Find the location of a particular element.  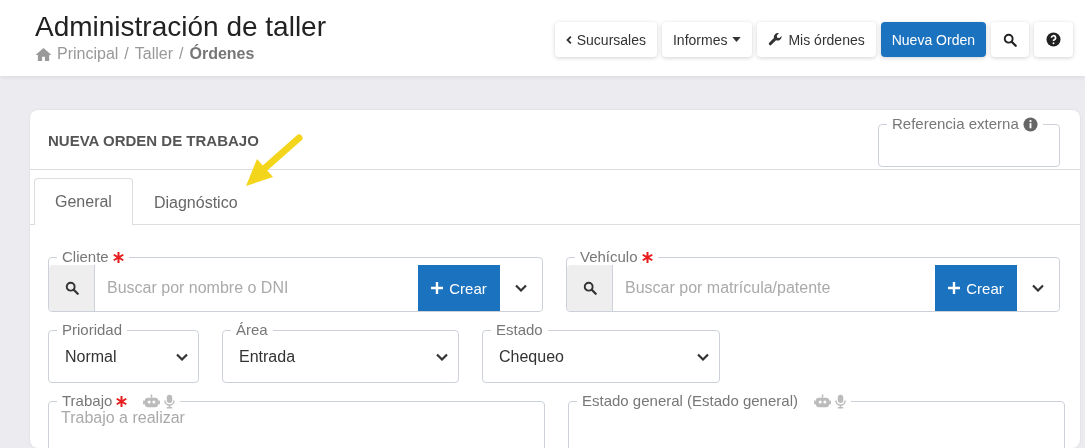

toolbar-button: Informes is located at coordinates (707, 39).